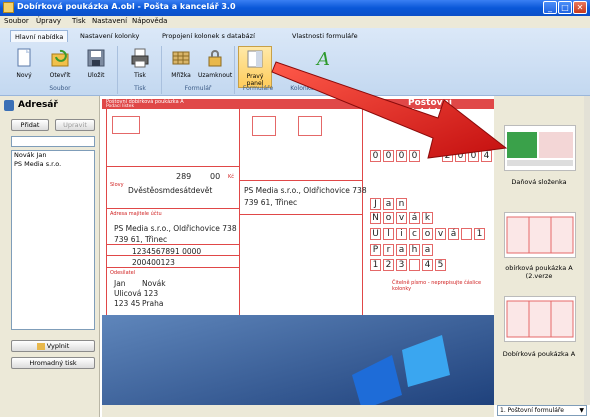 The height and width of the screenshot is (417, 590). Describe the element at coordinates (427, 218) in the screenshot. I see `grid-cell: k` at that location.